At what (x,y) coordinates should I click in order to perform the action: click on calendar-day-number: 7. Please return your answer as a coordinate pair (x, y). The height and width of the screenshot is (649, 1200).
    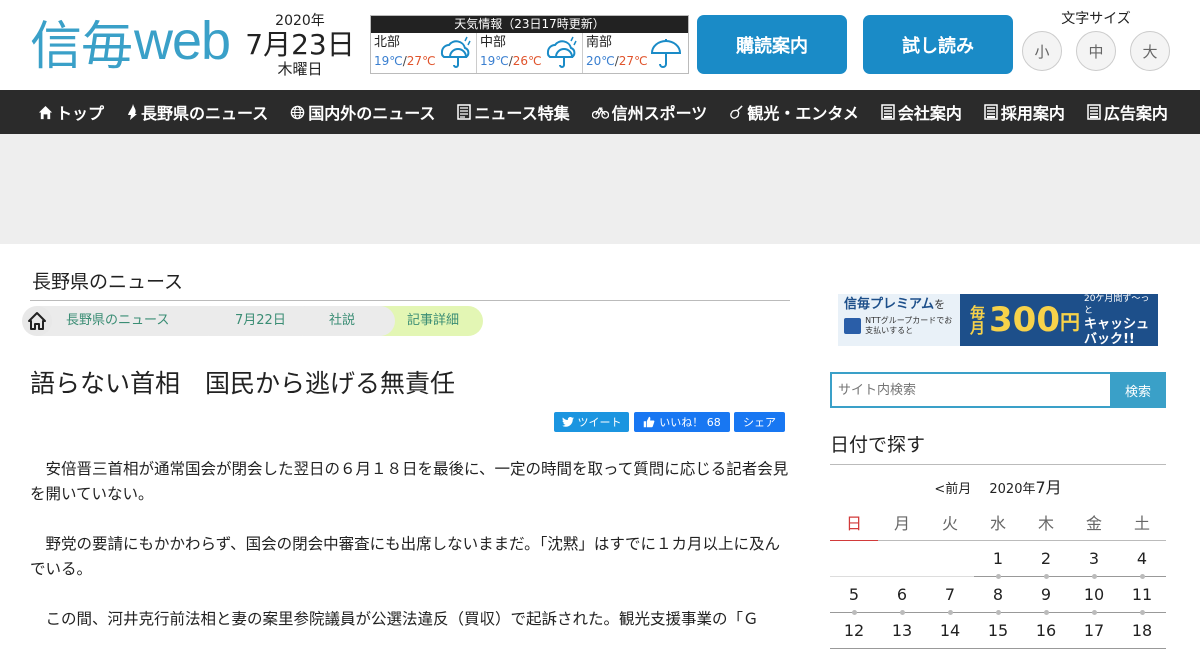
    Looking at the image, I should click on (950, 594).